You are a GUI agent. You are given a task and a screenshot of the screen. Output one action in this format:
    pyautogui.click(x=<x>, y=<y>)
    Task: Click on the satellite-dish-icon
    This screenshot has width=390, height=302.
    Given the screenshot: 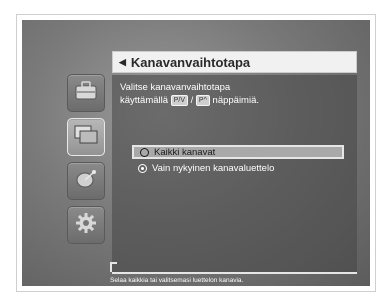 What is the action you would take?
    pyautogui.click(x=86, y=181)
    